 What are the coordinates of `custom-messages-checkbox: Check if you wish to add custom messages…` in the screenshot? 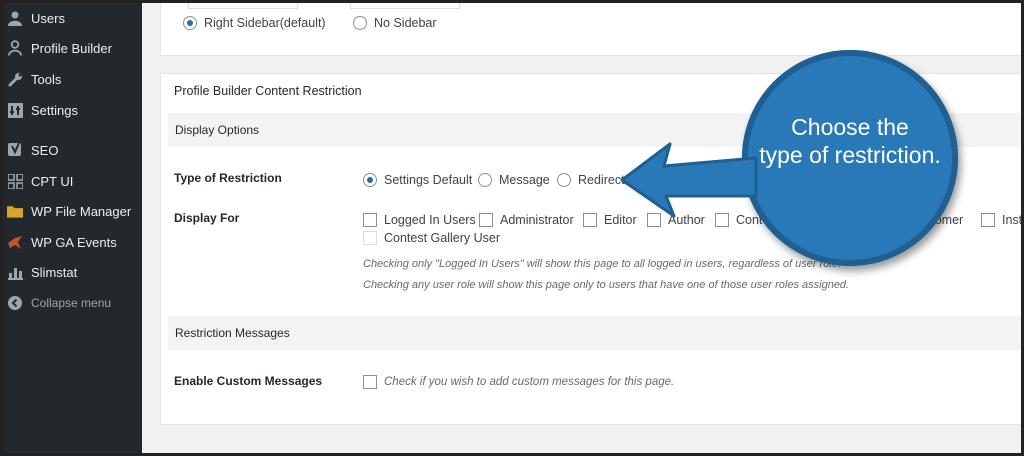 It's located at (518, 382).